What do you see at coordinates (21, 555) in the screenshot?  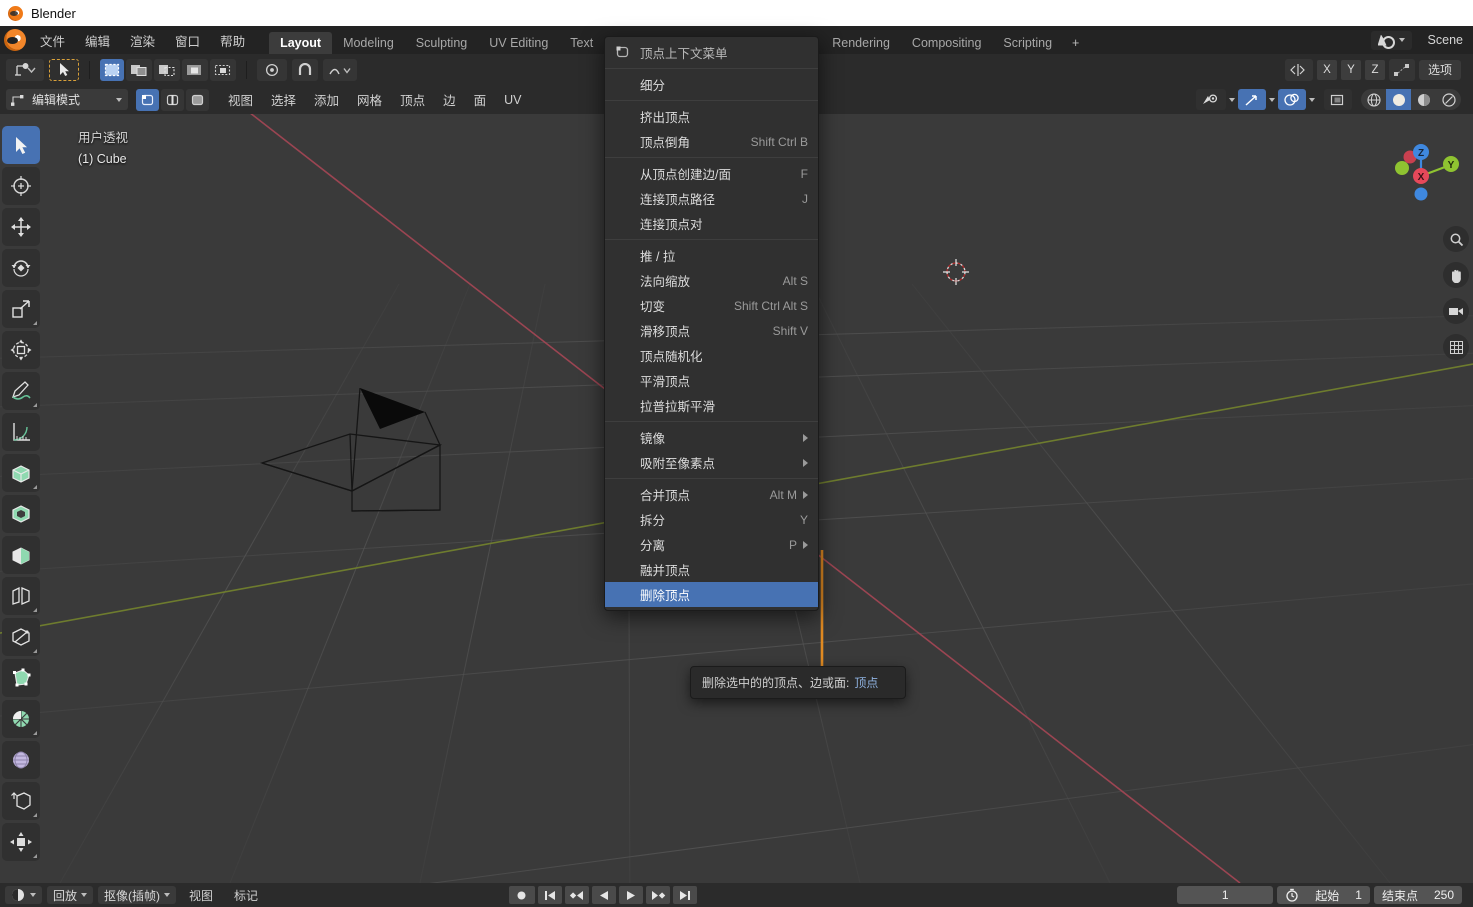 I see `tool-inset-faces` at bounding box center [21, 555].